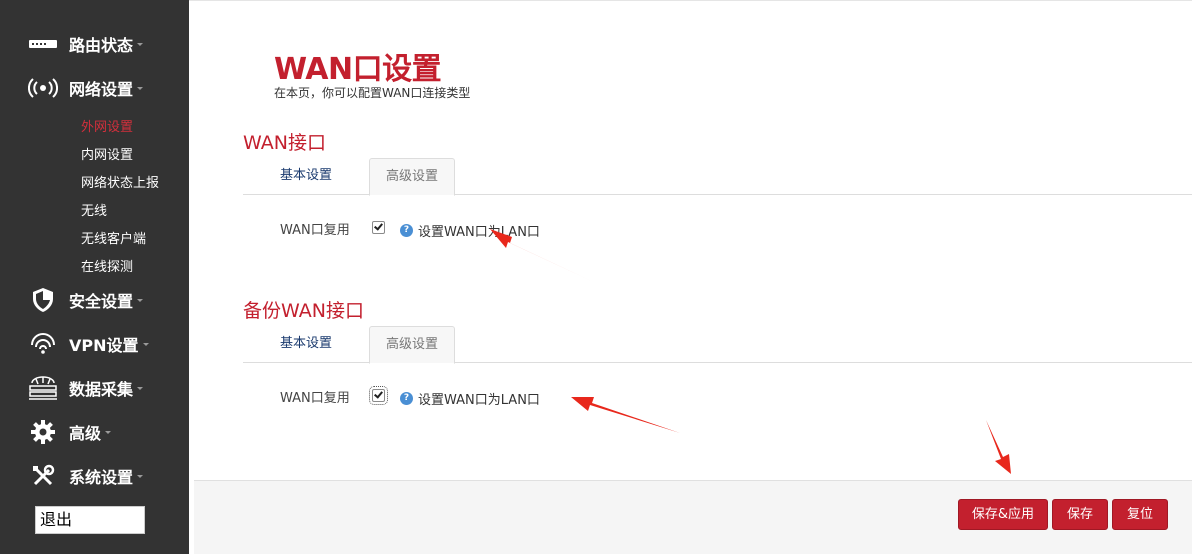  What do you see at coordinates (90, 520) in the screenshot?
I see `logout-button: 退出` at bounding box center [90, 520].